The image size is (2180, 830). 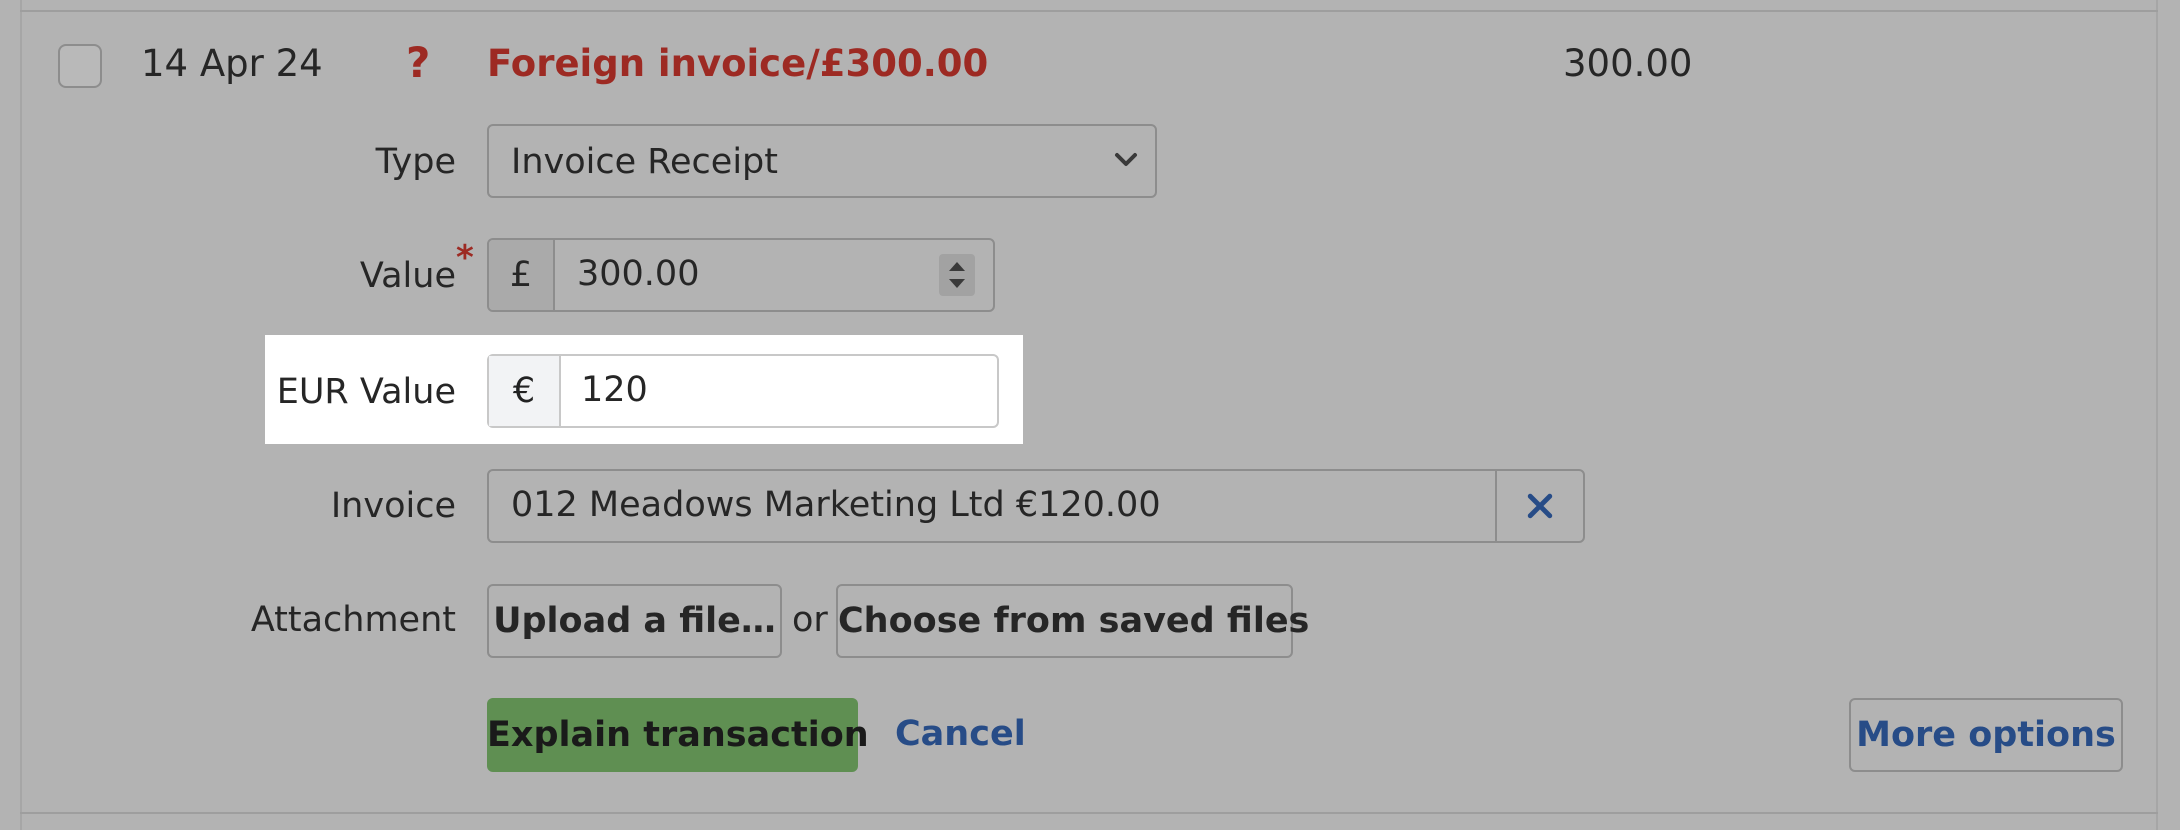 What do you see at coordinates (957, 275) in the screenshot?
I see `stepper-icon` at bounding box center [957, 275].